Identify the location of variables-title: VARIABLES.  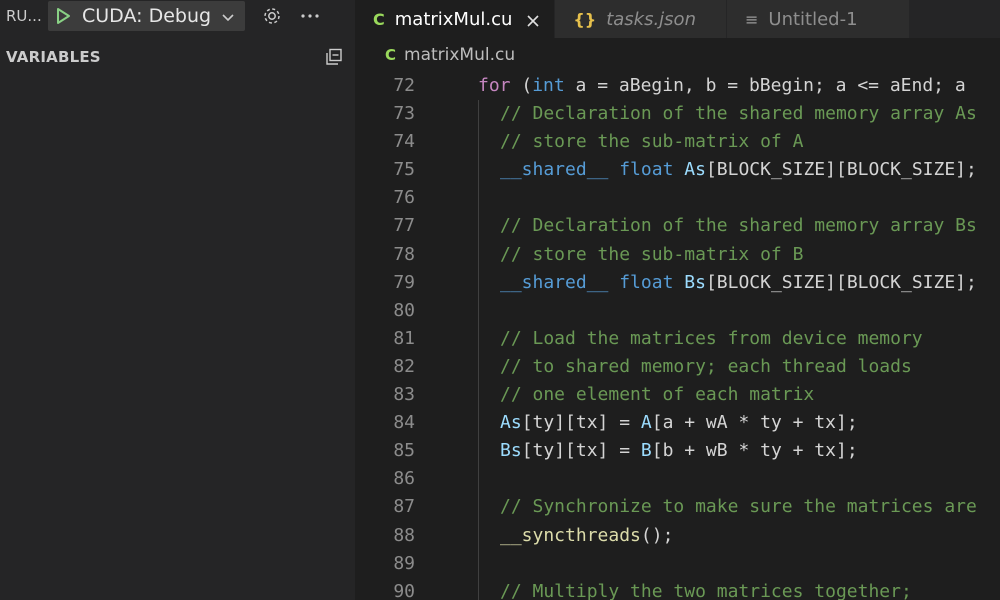
(53, 57).